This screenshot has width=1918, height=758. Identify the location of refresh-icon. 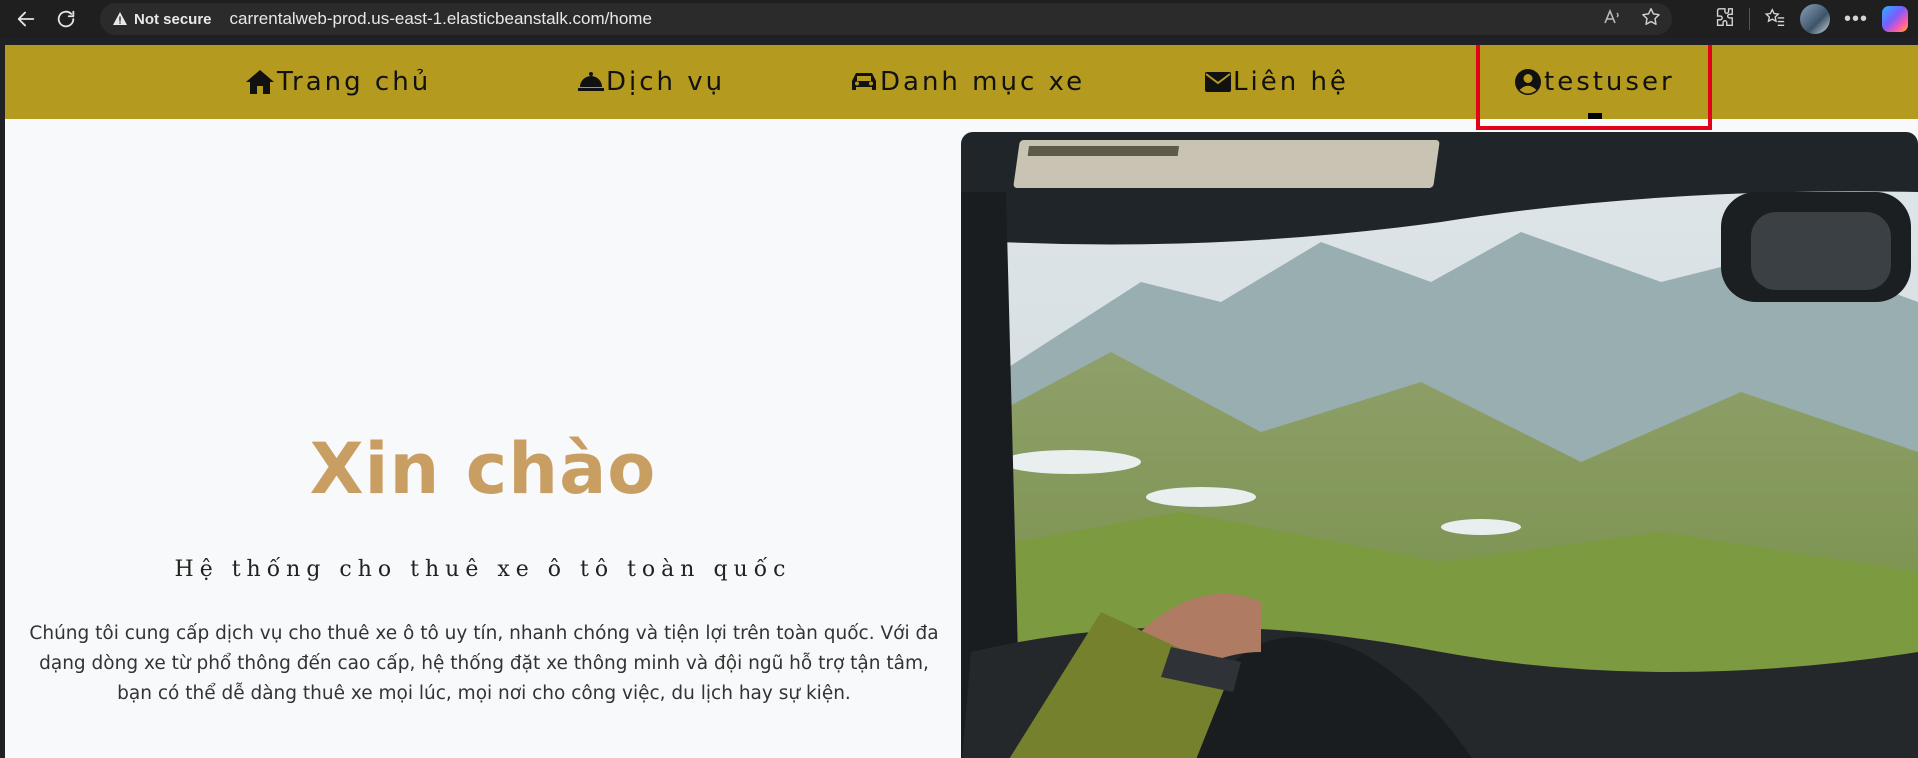
(66, 19).